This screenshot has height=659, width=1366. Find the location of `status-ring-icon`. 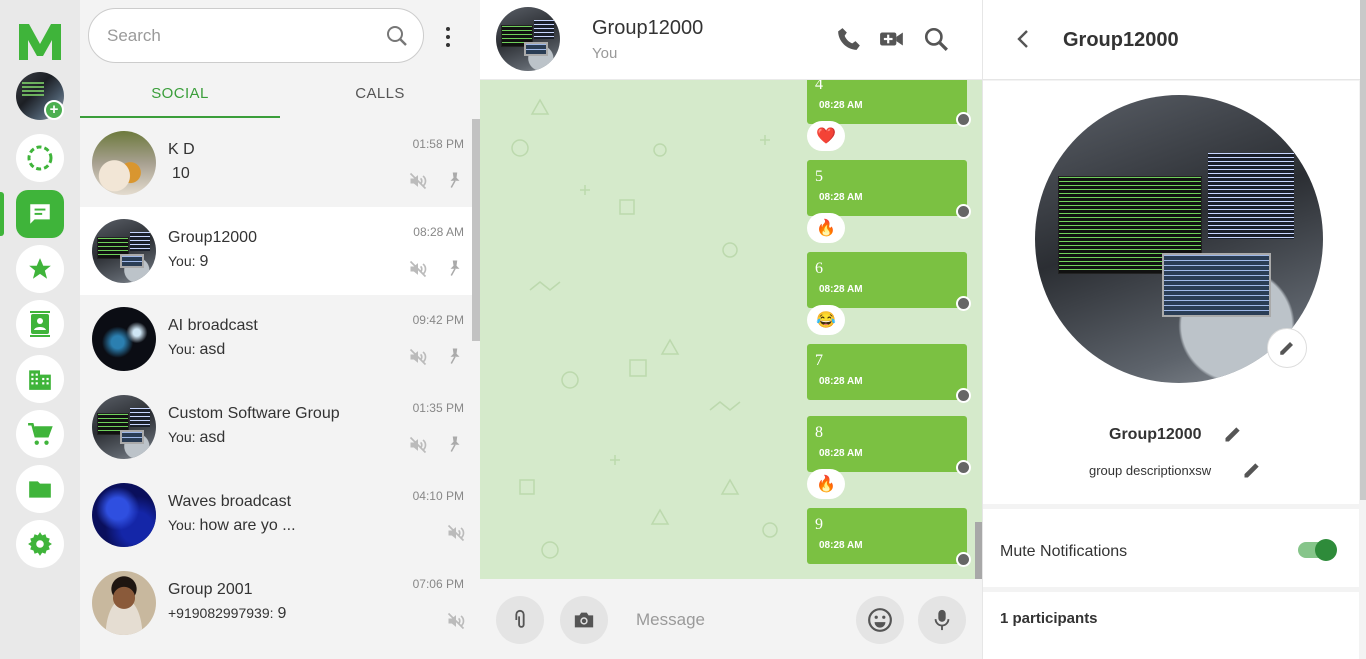

status-ring-icon is located at coordinates (40, 158).